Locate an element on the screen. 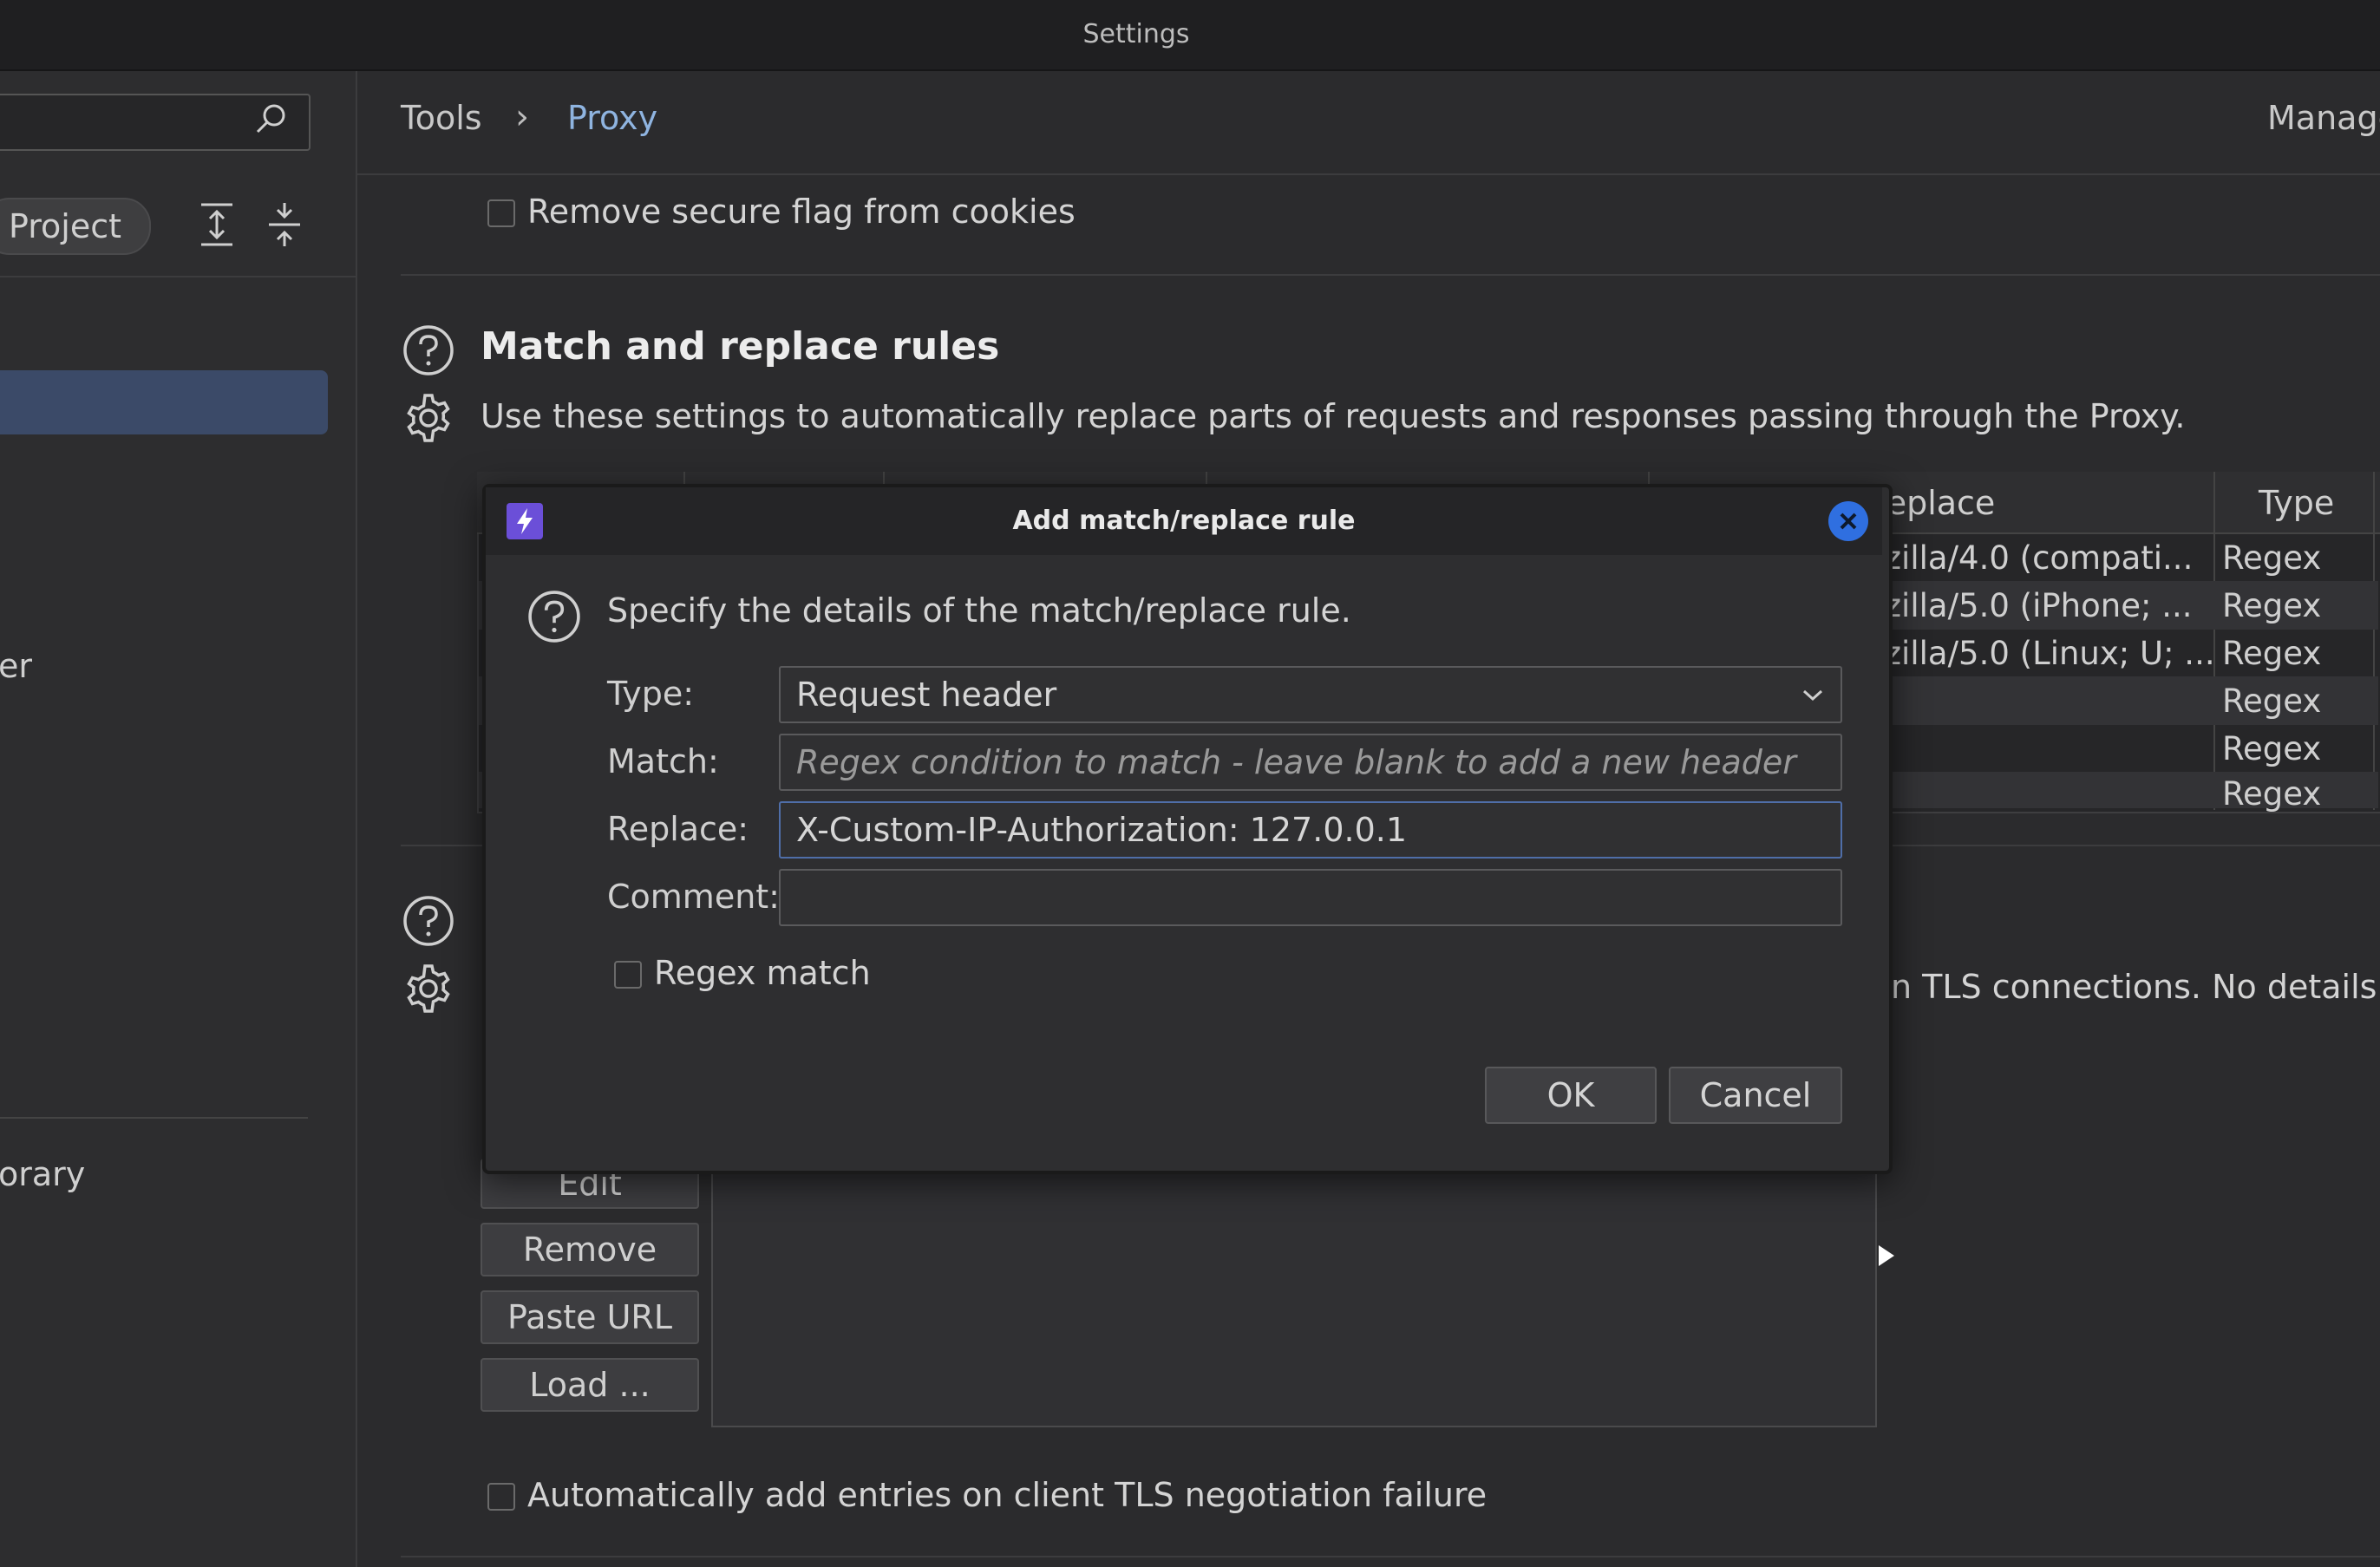  replace-input: X-Custom-IP-Authorization: 127.0.0.1 is located at coordinates (1310, 830).